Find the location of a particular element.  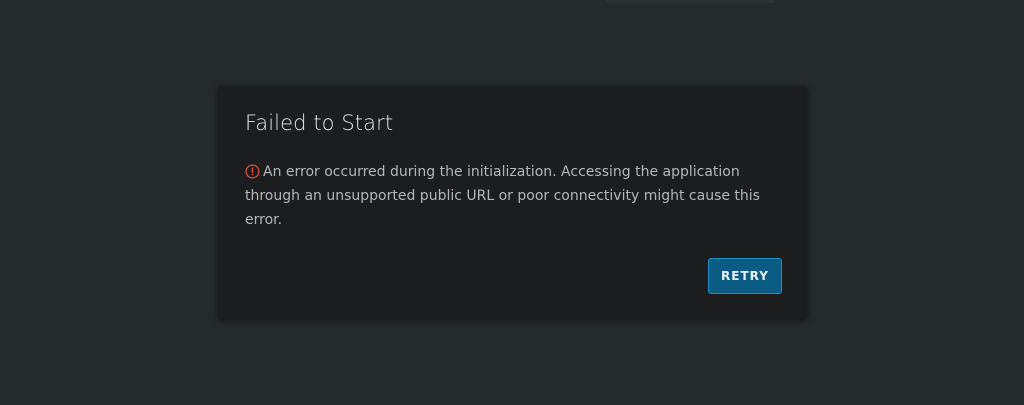

retry-button: RETRY is located at coordinates (745, 276).